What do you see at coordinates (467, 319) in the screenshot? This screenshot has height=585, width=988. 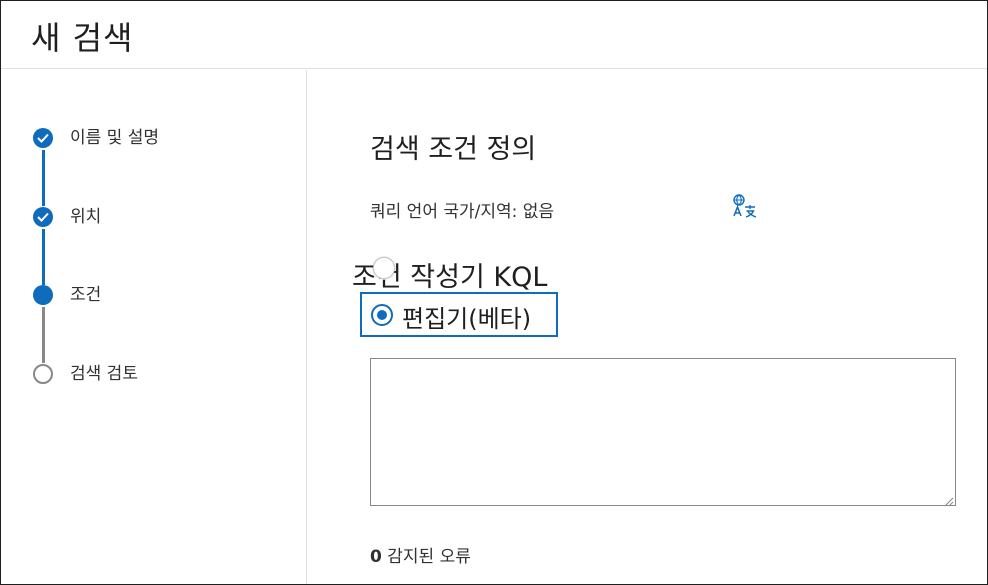 I see `radio-label: 편집기(베타)` at bounding box center [467, 319].